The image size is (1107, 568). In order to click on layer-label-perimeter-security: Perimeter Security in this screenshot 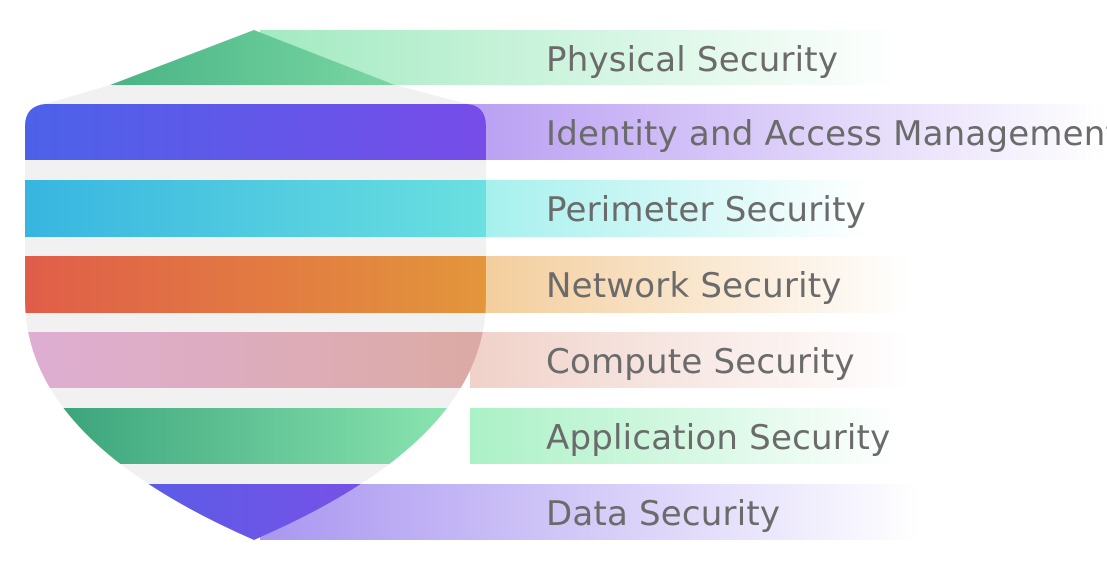, I will do `click(706, 210)`.